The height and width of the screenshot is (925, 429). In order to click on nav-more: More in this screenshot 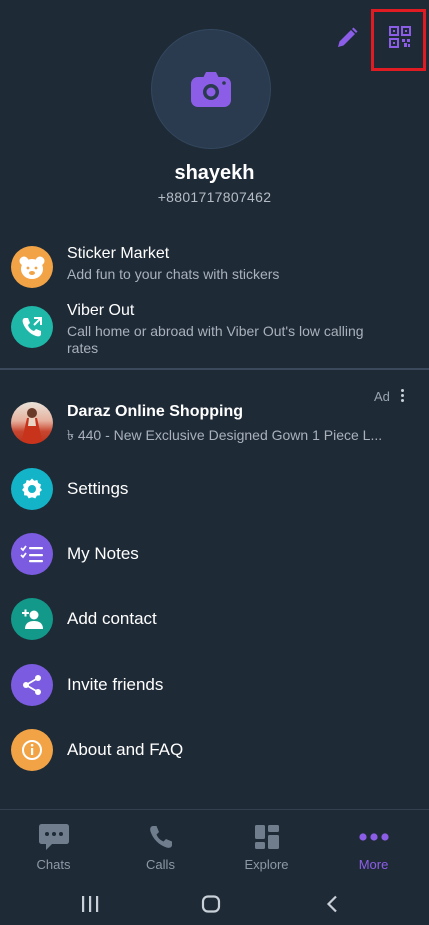, I will do `click(373, 846)`.